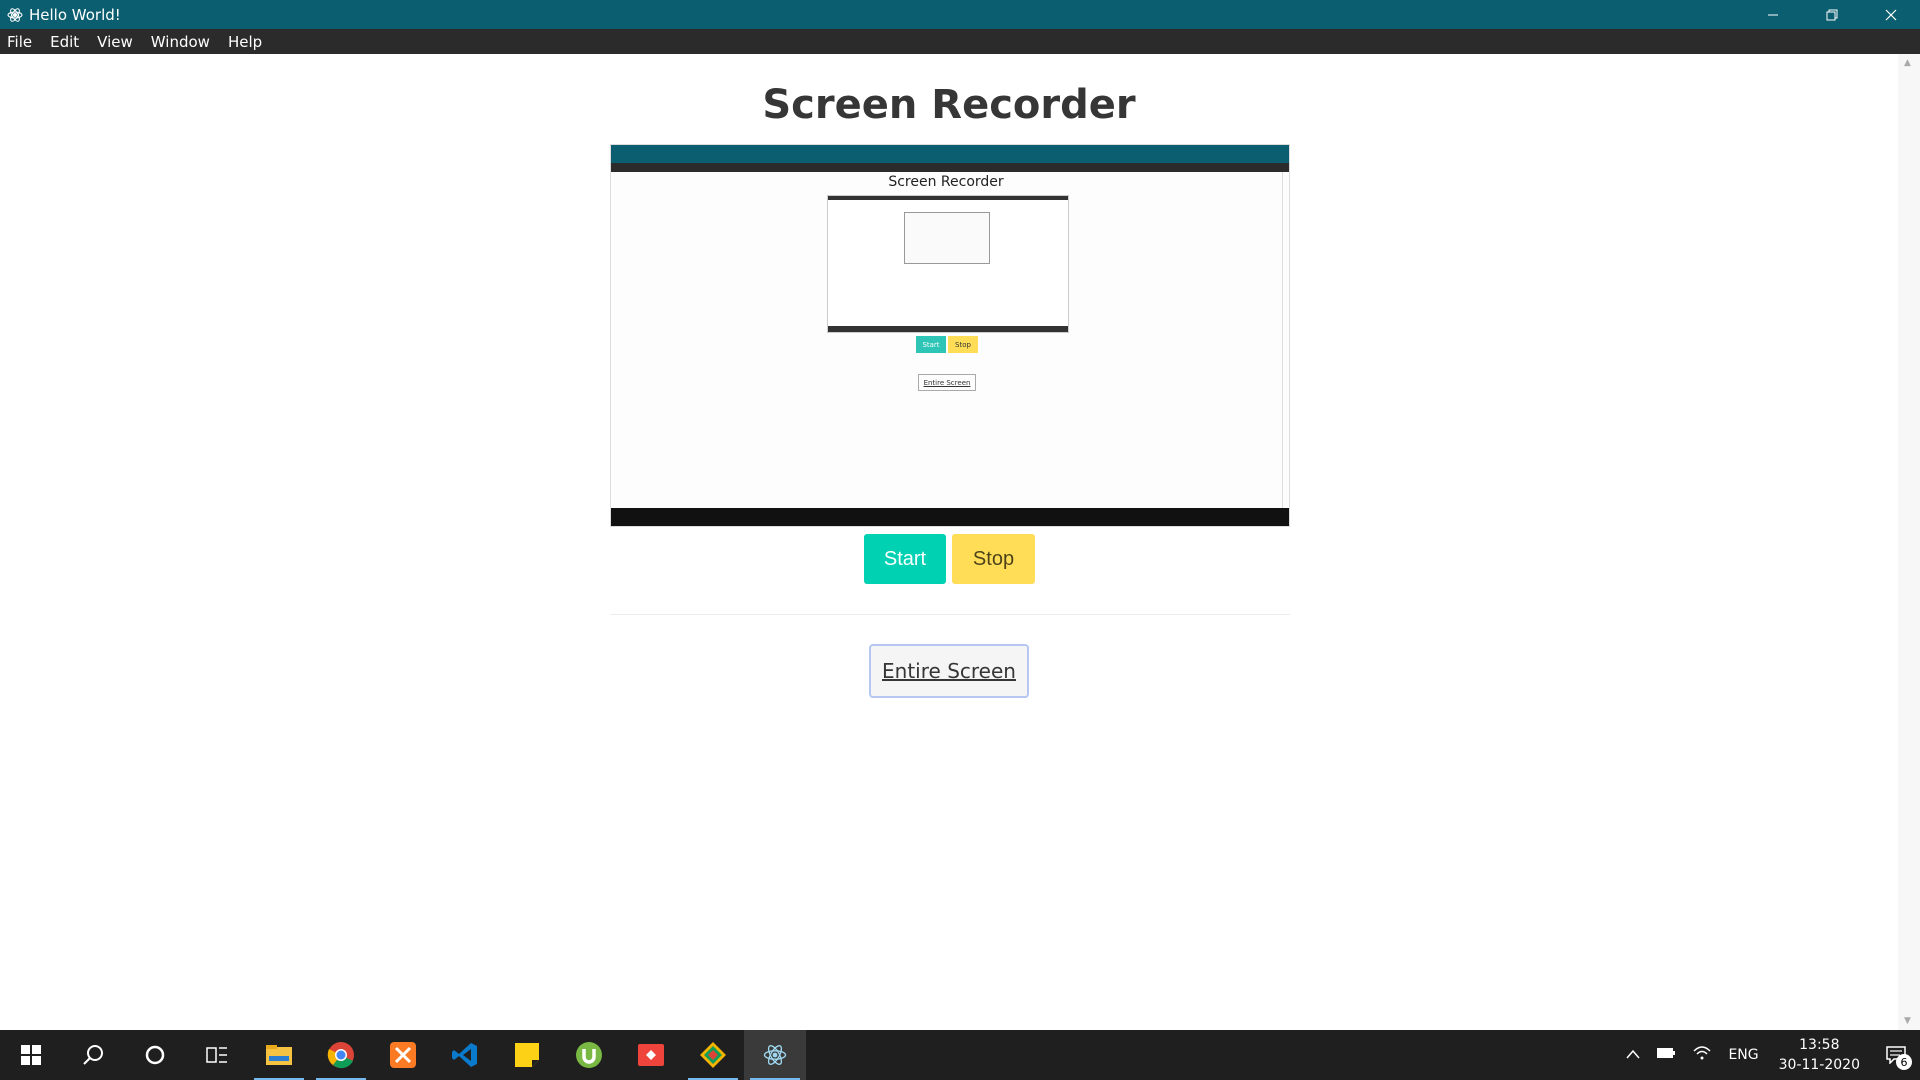 This screenshot has width=1920, height=1080. I want to click on chevron-up-icon, so click(1633, 1055).